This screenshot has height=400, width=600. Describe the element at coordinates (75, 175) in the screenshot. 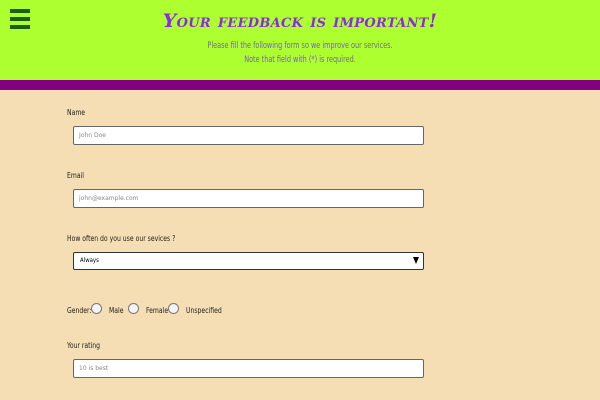

I see `email-label: Email` at that location.